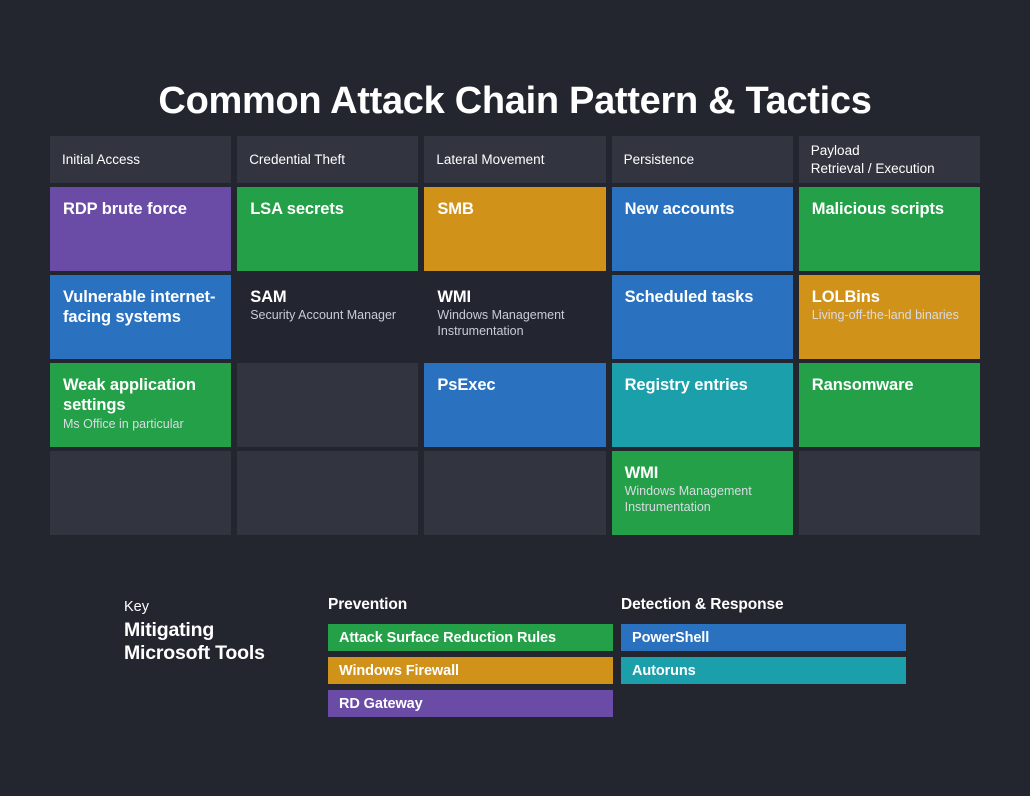 The height and width of the screenshot is (796, 1030). I want to click on matrix-cell-title: SMB, so click(455, 209).